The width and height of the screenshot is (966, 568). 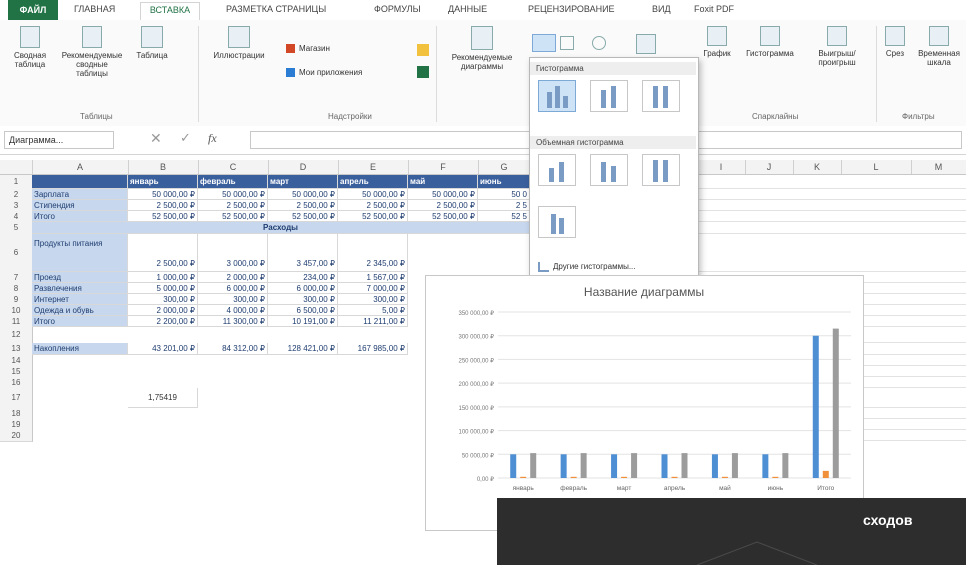 What do you see at coordinates (423, 50) in the screenshot?
I see `bing-maps-icon` at bounding box center [423, 50].